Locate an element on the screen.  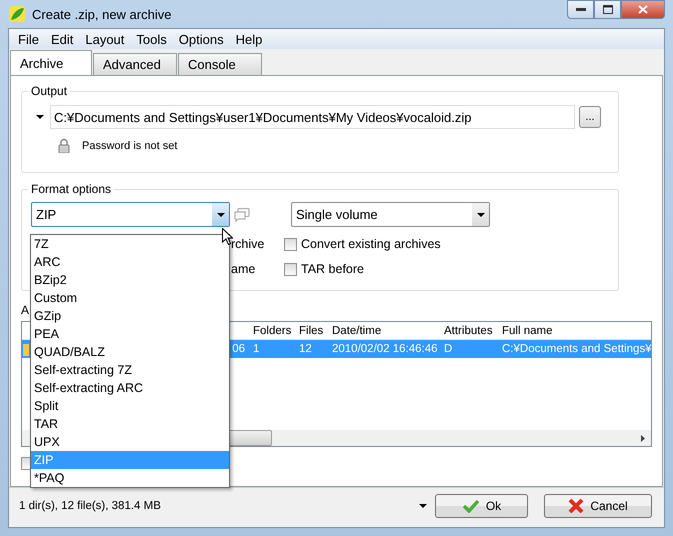
dropdown-option: ARC is located at coordinates (130, 262).